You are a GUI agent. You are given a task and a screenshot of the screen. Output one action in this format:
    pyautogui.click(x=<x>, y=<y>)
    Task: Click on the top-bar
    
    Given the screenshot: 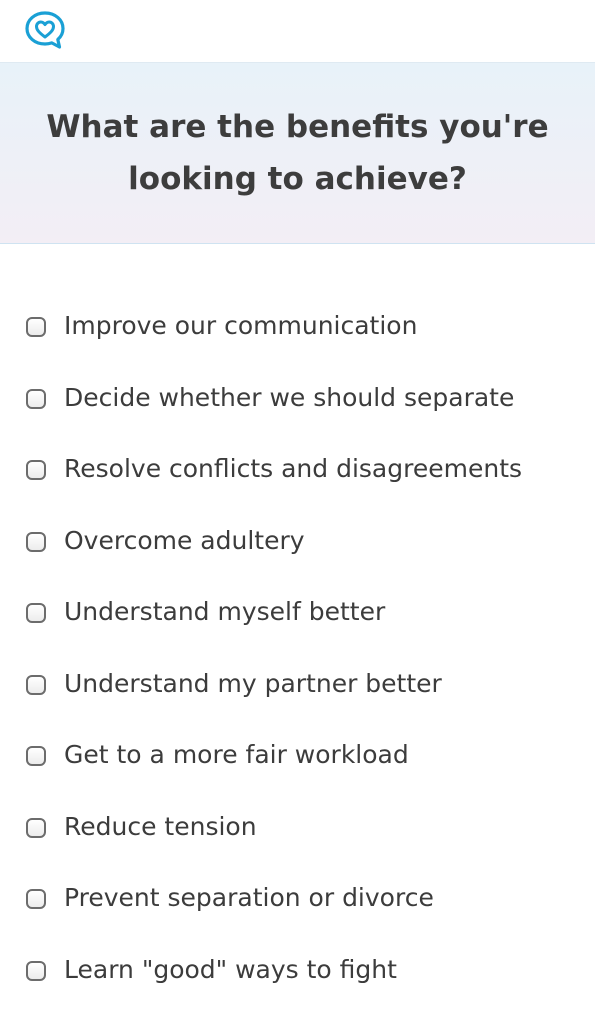 What is the action you would take?
    pyautogui.click(x=297, y=31)
    